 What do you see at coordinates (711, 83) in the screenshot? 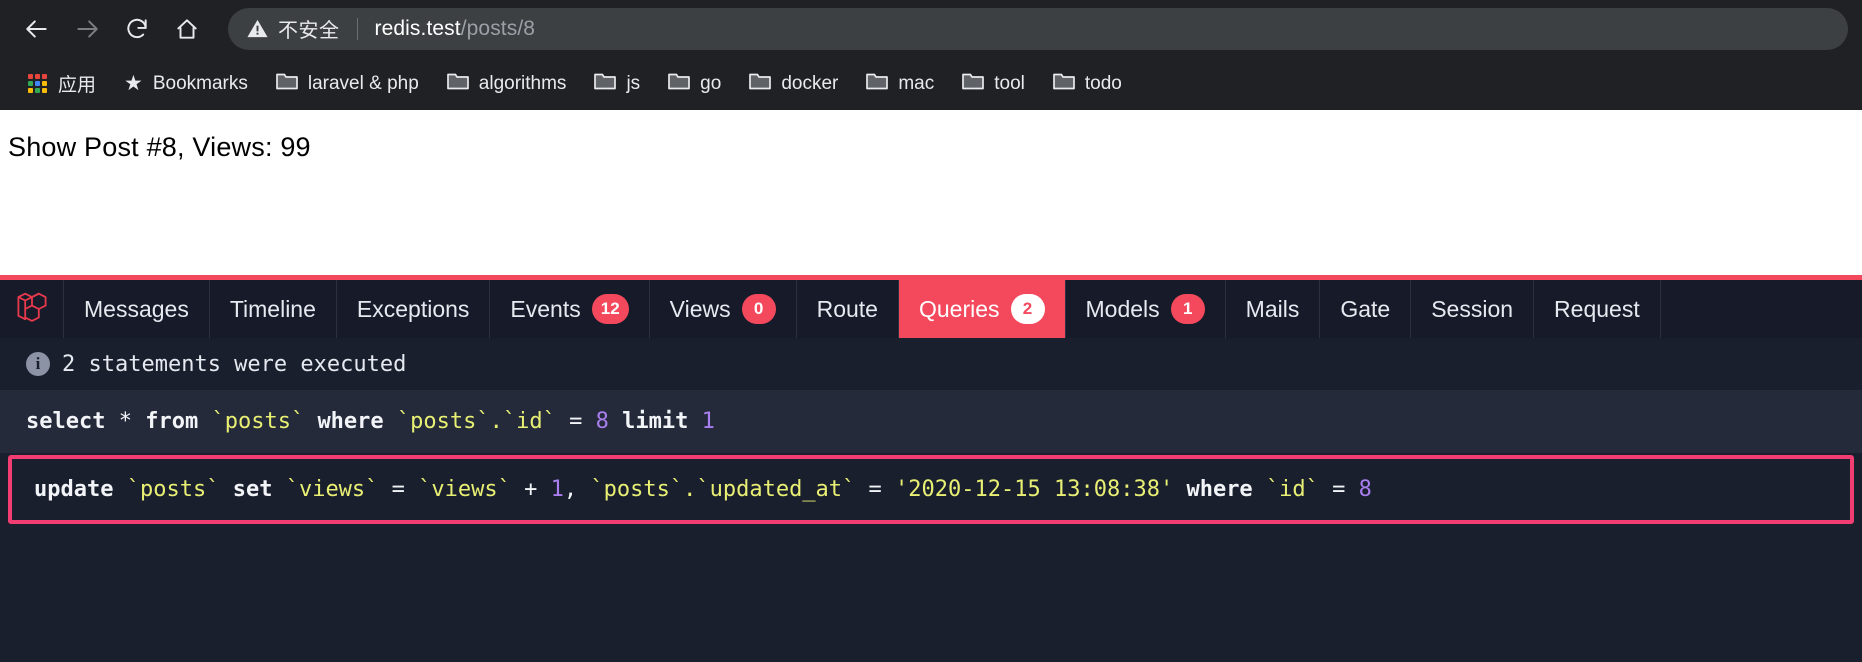
I see `bookmark-label: go` at bounding box center [711, 83].